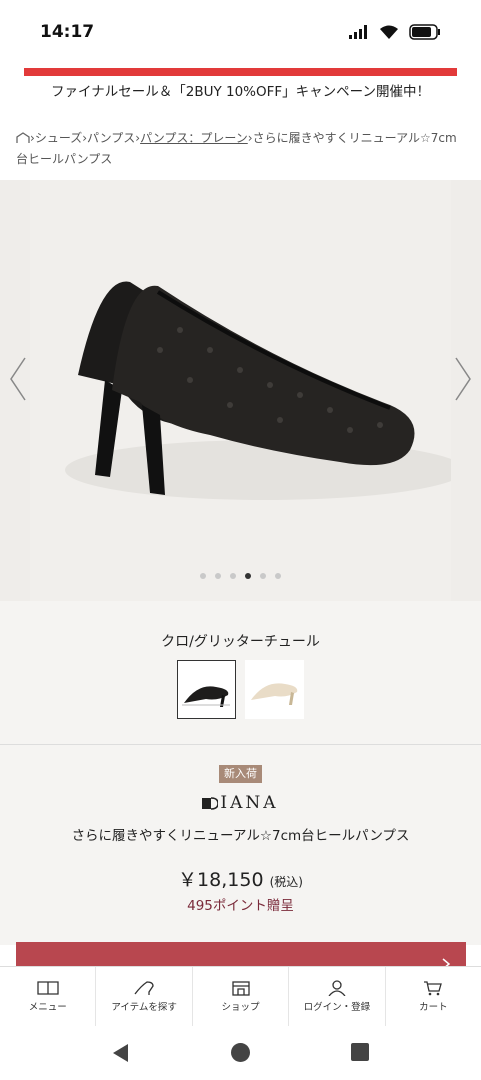  Describe the element at coordinates (248, 576) in the screenshot. I see `gallery-dot-active` at that location.